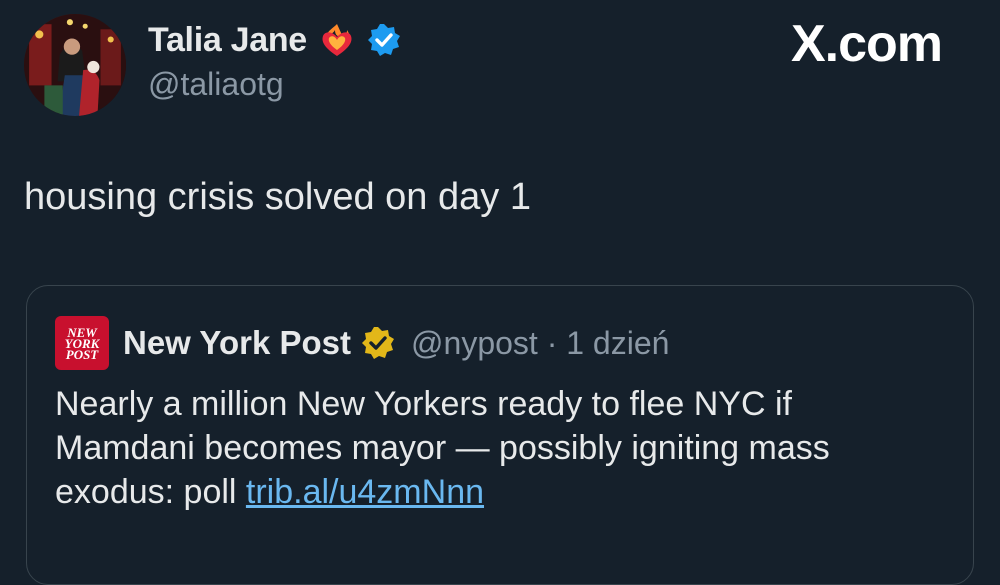 The width and height of the screenshot is (1000, 585). What do you see at coordinates (474, 343) in the screenshot?
I see `quoted-handle-text: @nypost` at bounding box center [474, 343].